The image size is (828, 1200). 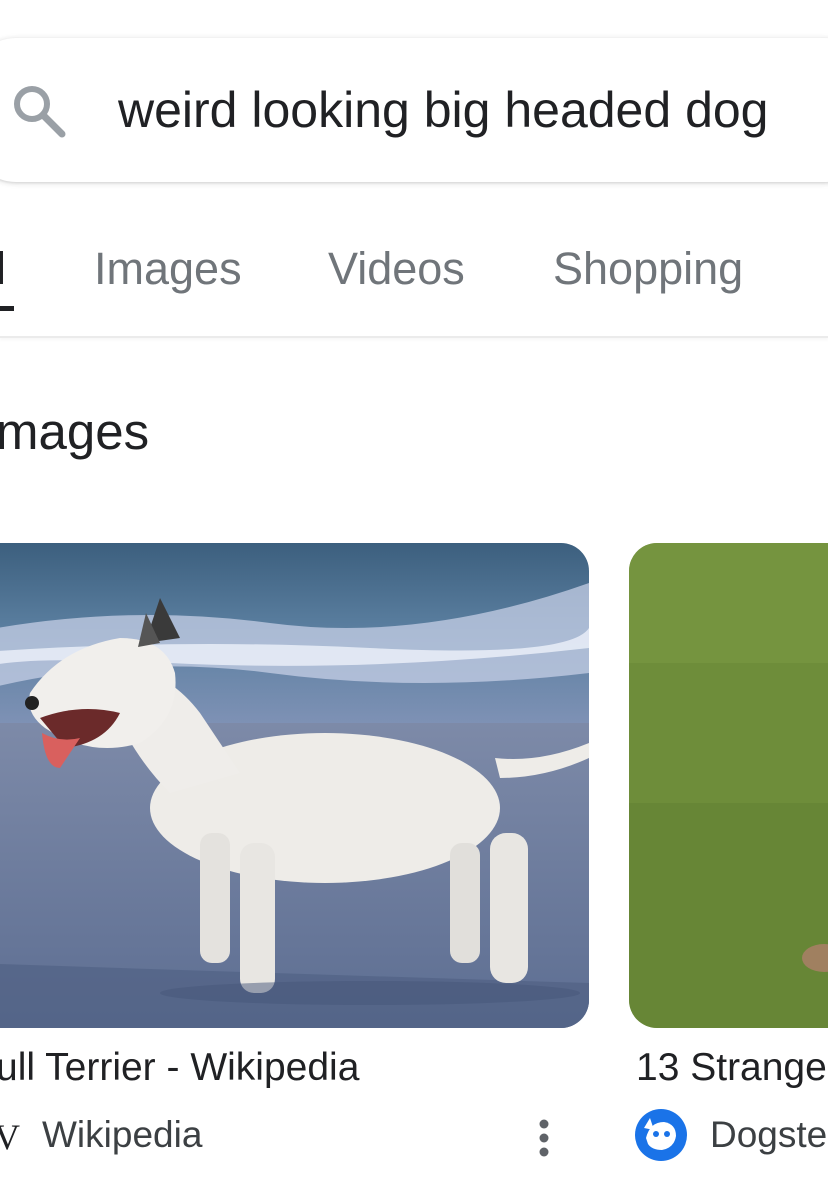 What do you see at coordinates (38, 110) in the screenshot?
I see `search-icon` at bounding box center [38, 110].